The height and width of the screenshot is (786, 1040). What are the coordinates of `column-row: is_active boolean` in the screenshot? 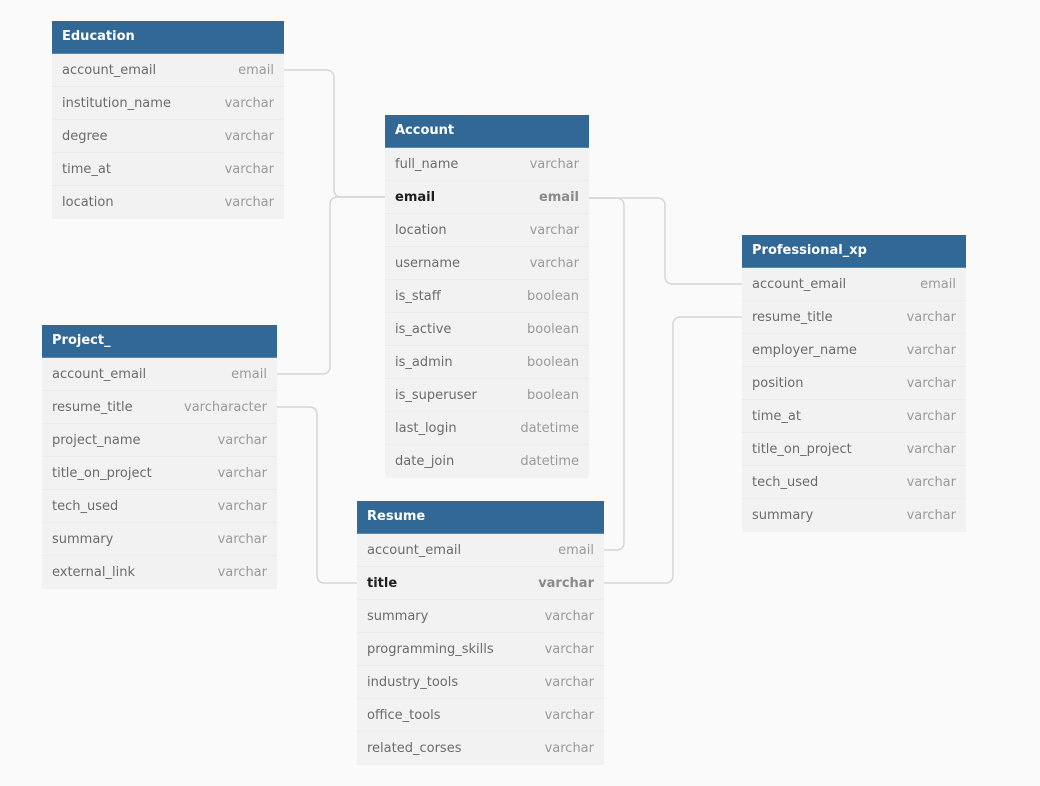 It's located at (487, 329).